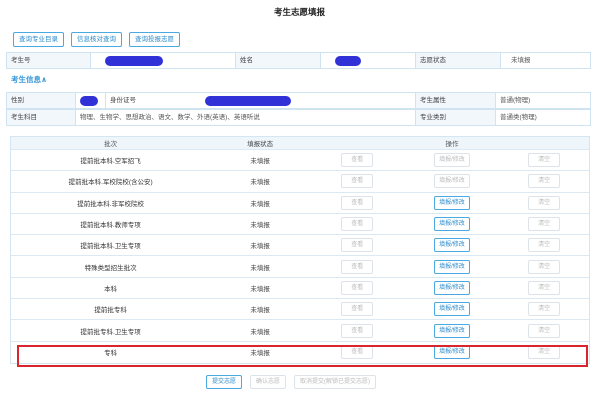 This screenshot has height=400, width=599. I want to click on query-submitted-choices-button: 查询投报志愿, so click(154, 39).